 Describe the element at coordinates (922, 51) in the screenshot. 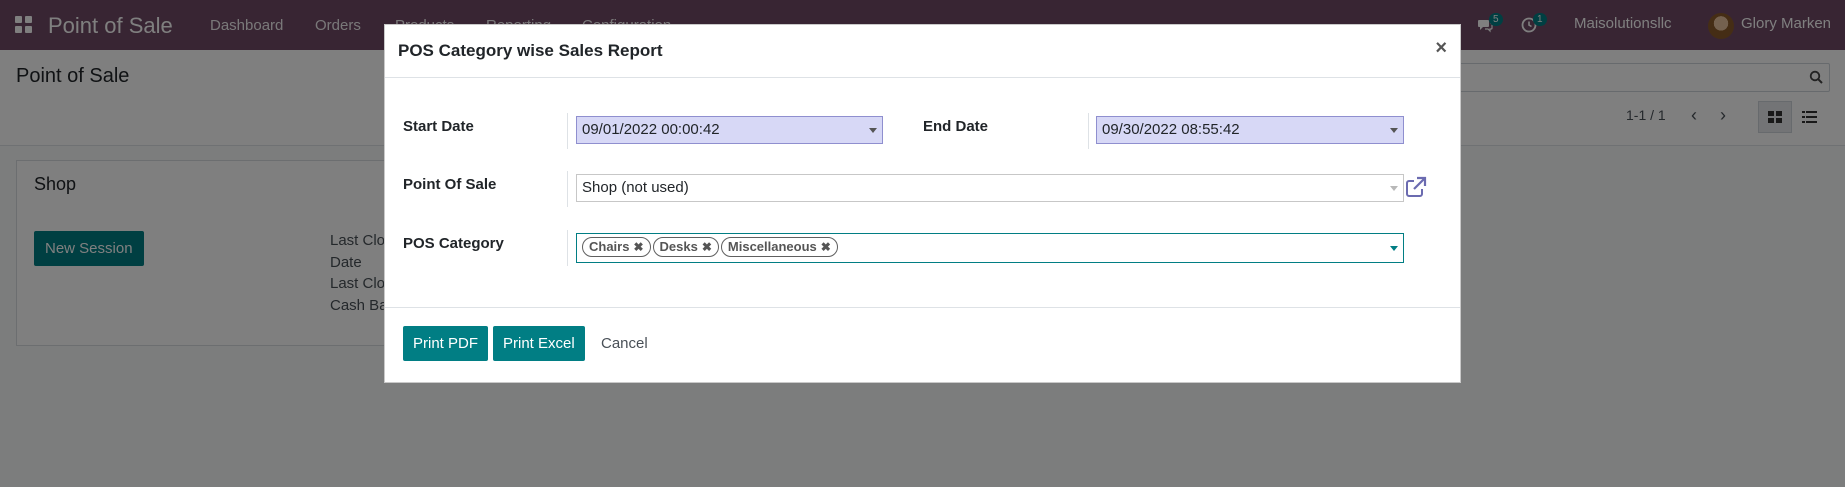

I see `dialog-header: POS Category wise Sales Report ×` at that location.